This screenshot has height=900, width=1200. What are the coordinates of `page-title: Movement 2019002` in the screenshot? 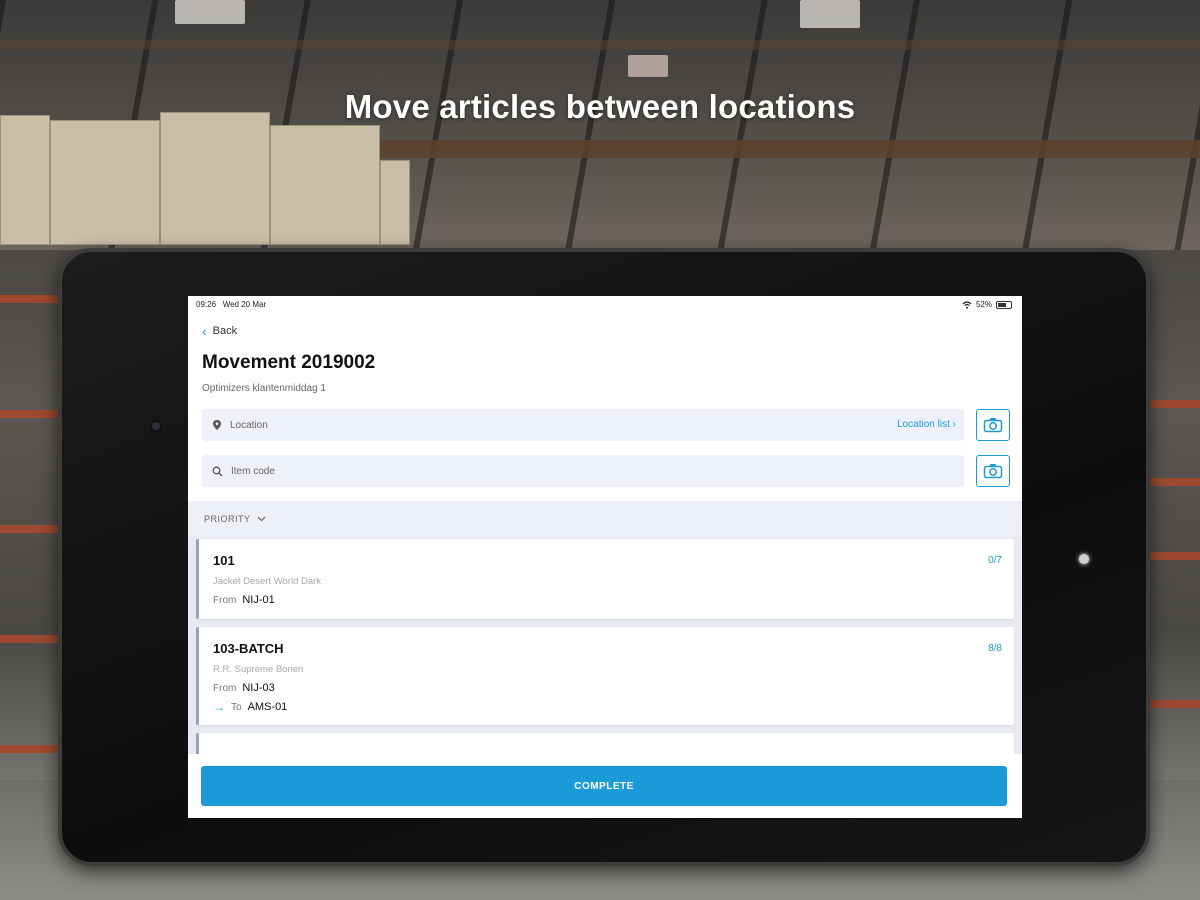 It's located at (289, 362).